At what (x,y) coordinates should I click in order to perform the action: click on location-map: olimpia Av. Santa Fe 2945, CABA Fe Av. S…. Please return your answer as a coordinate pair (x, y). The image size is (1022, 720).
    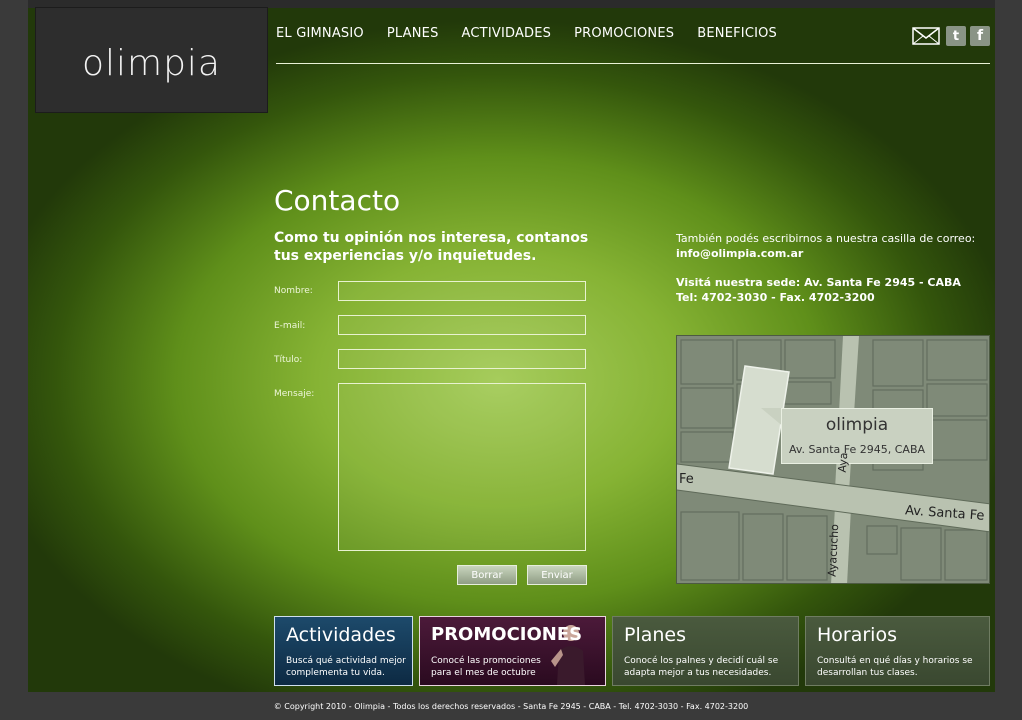
    Looking at the image, I should click on (833, 459).